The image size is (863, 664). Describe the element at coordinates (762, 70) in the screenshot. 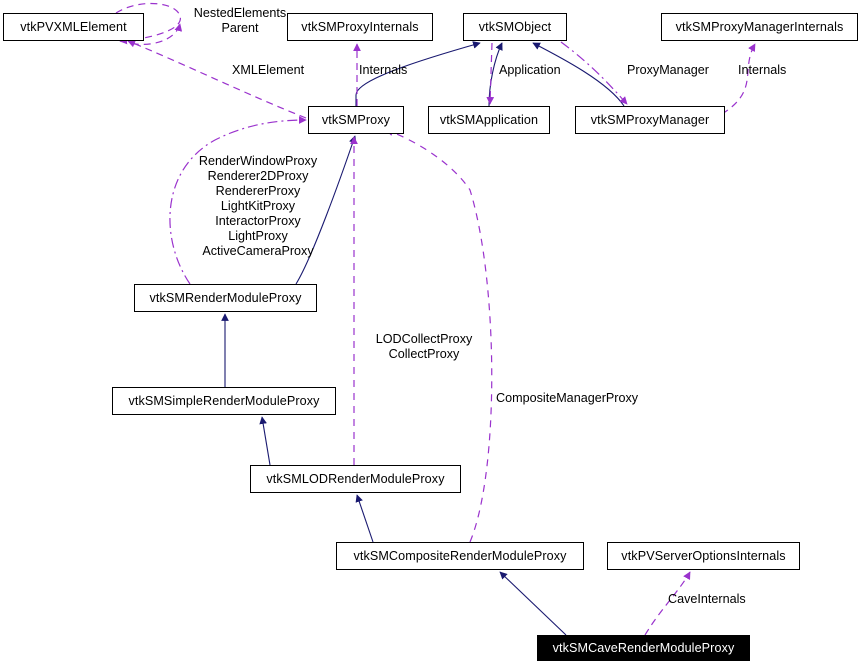

I see `edge-label-internals-manager: Internals` at that location.